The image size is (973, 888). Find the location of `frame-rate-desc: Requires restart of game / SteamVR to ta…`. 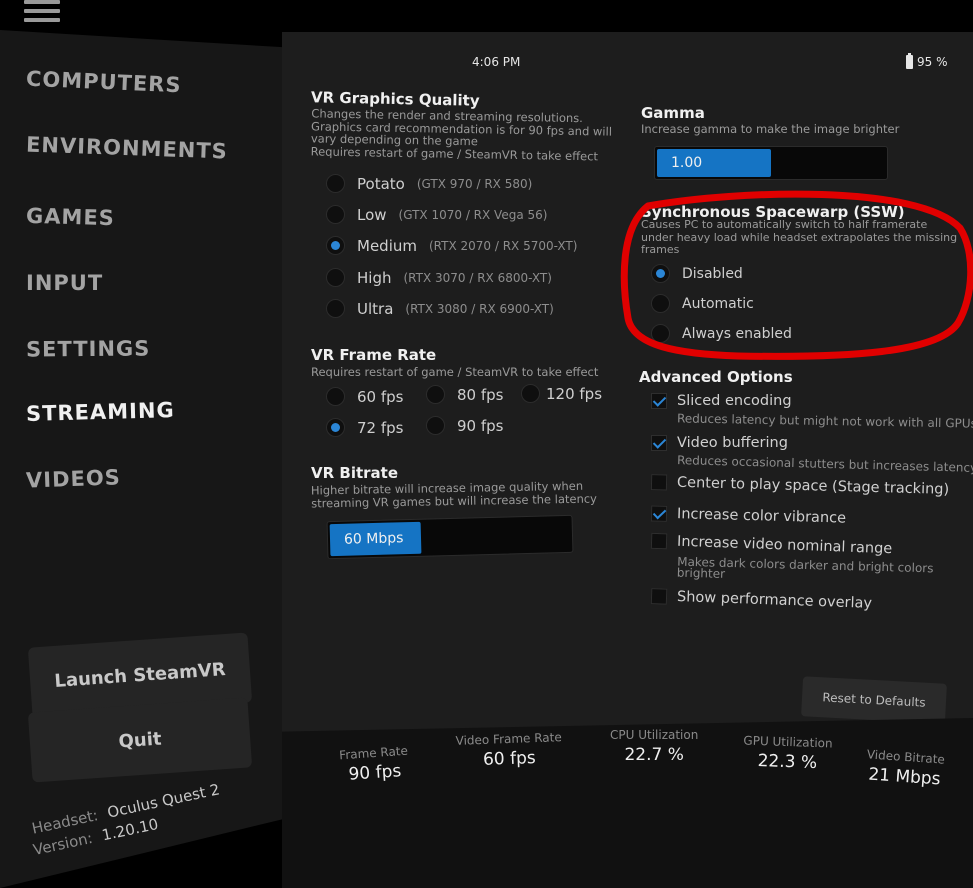

frame-rate-desc: Requires restart of game / SteamVR to ta… is located at coordinates (455, 372).